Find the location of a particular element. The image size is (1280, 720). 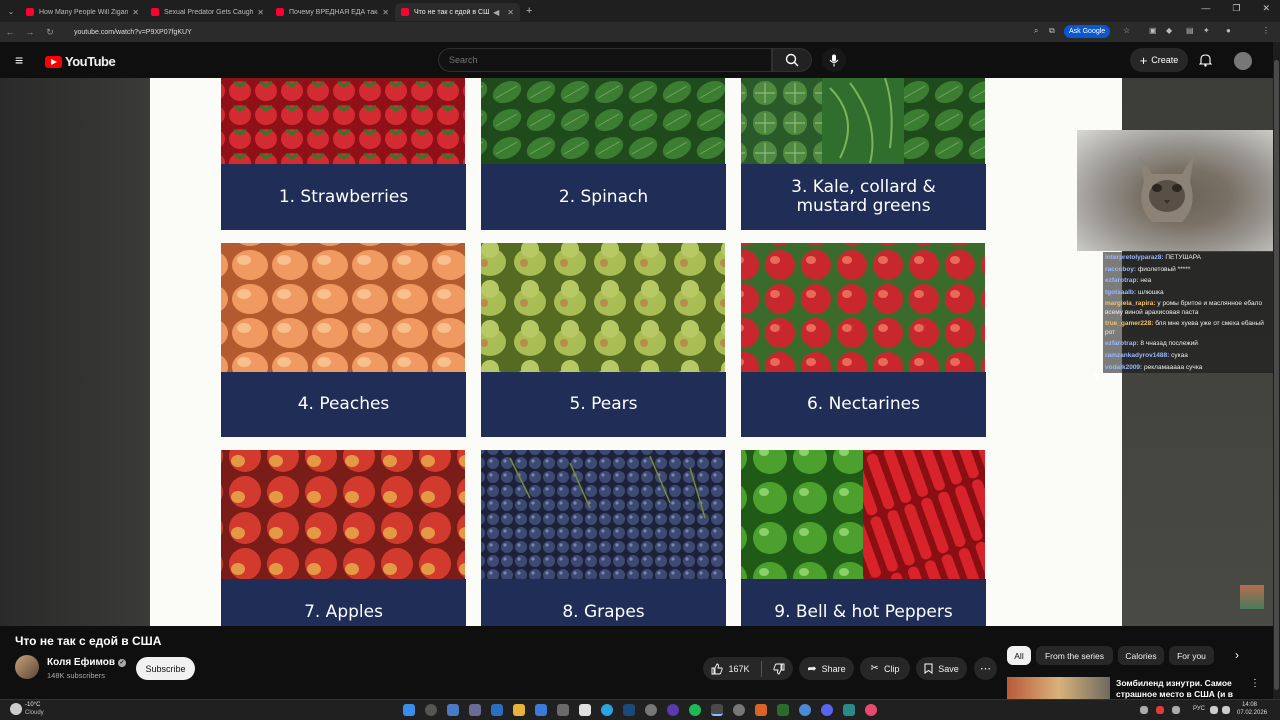

subscriber-count: 148K subscribers is located at coordinates (76, 675).